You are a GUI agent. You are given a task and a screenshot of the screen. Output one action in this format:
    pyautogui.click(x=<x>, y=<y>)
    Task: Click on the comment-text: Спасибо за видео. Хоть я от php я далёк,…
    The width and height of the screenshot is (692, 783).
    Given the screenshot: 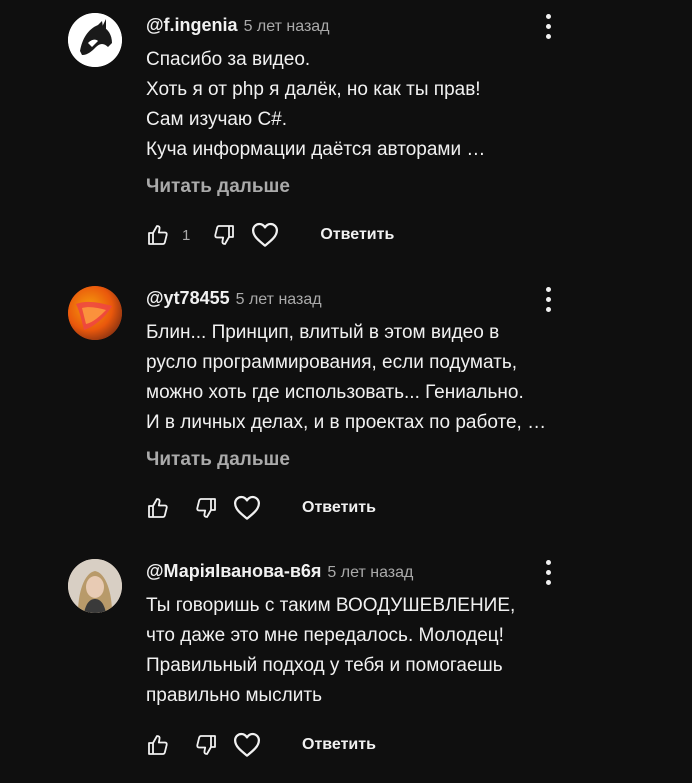 What is the action you would take?
    pyautogui.click(x=381, y=105)
    